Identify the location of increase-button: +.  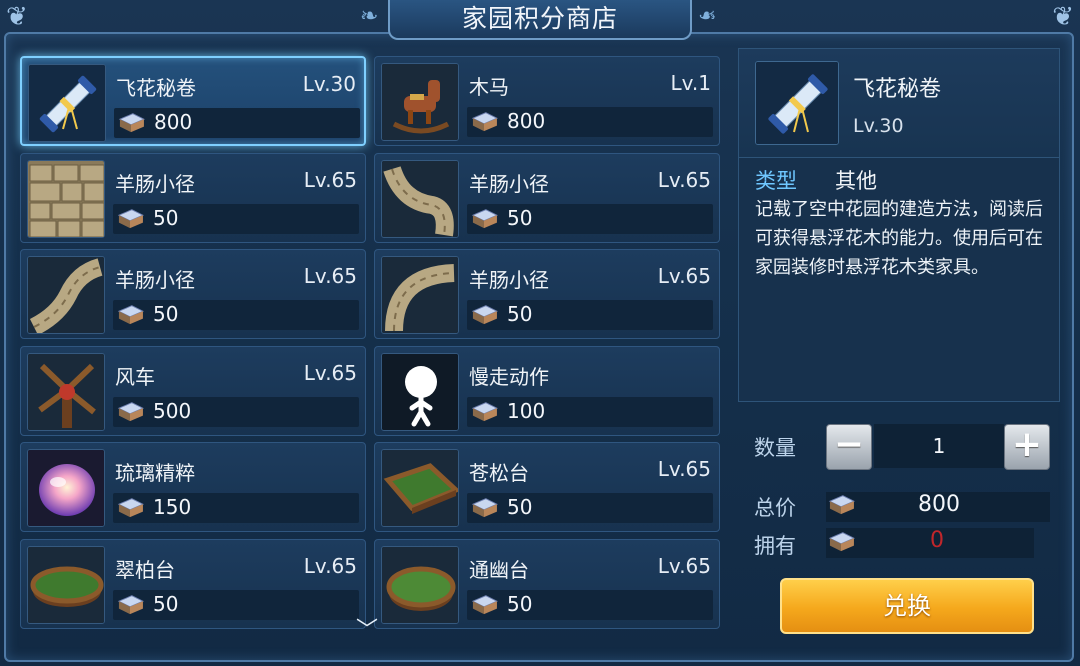
(1027, 447).